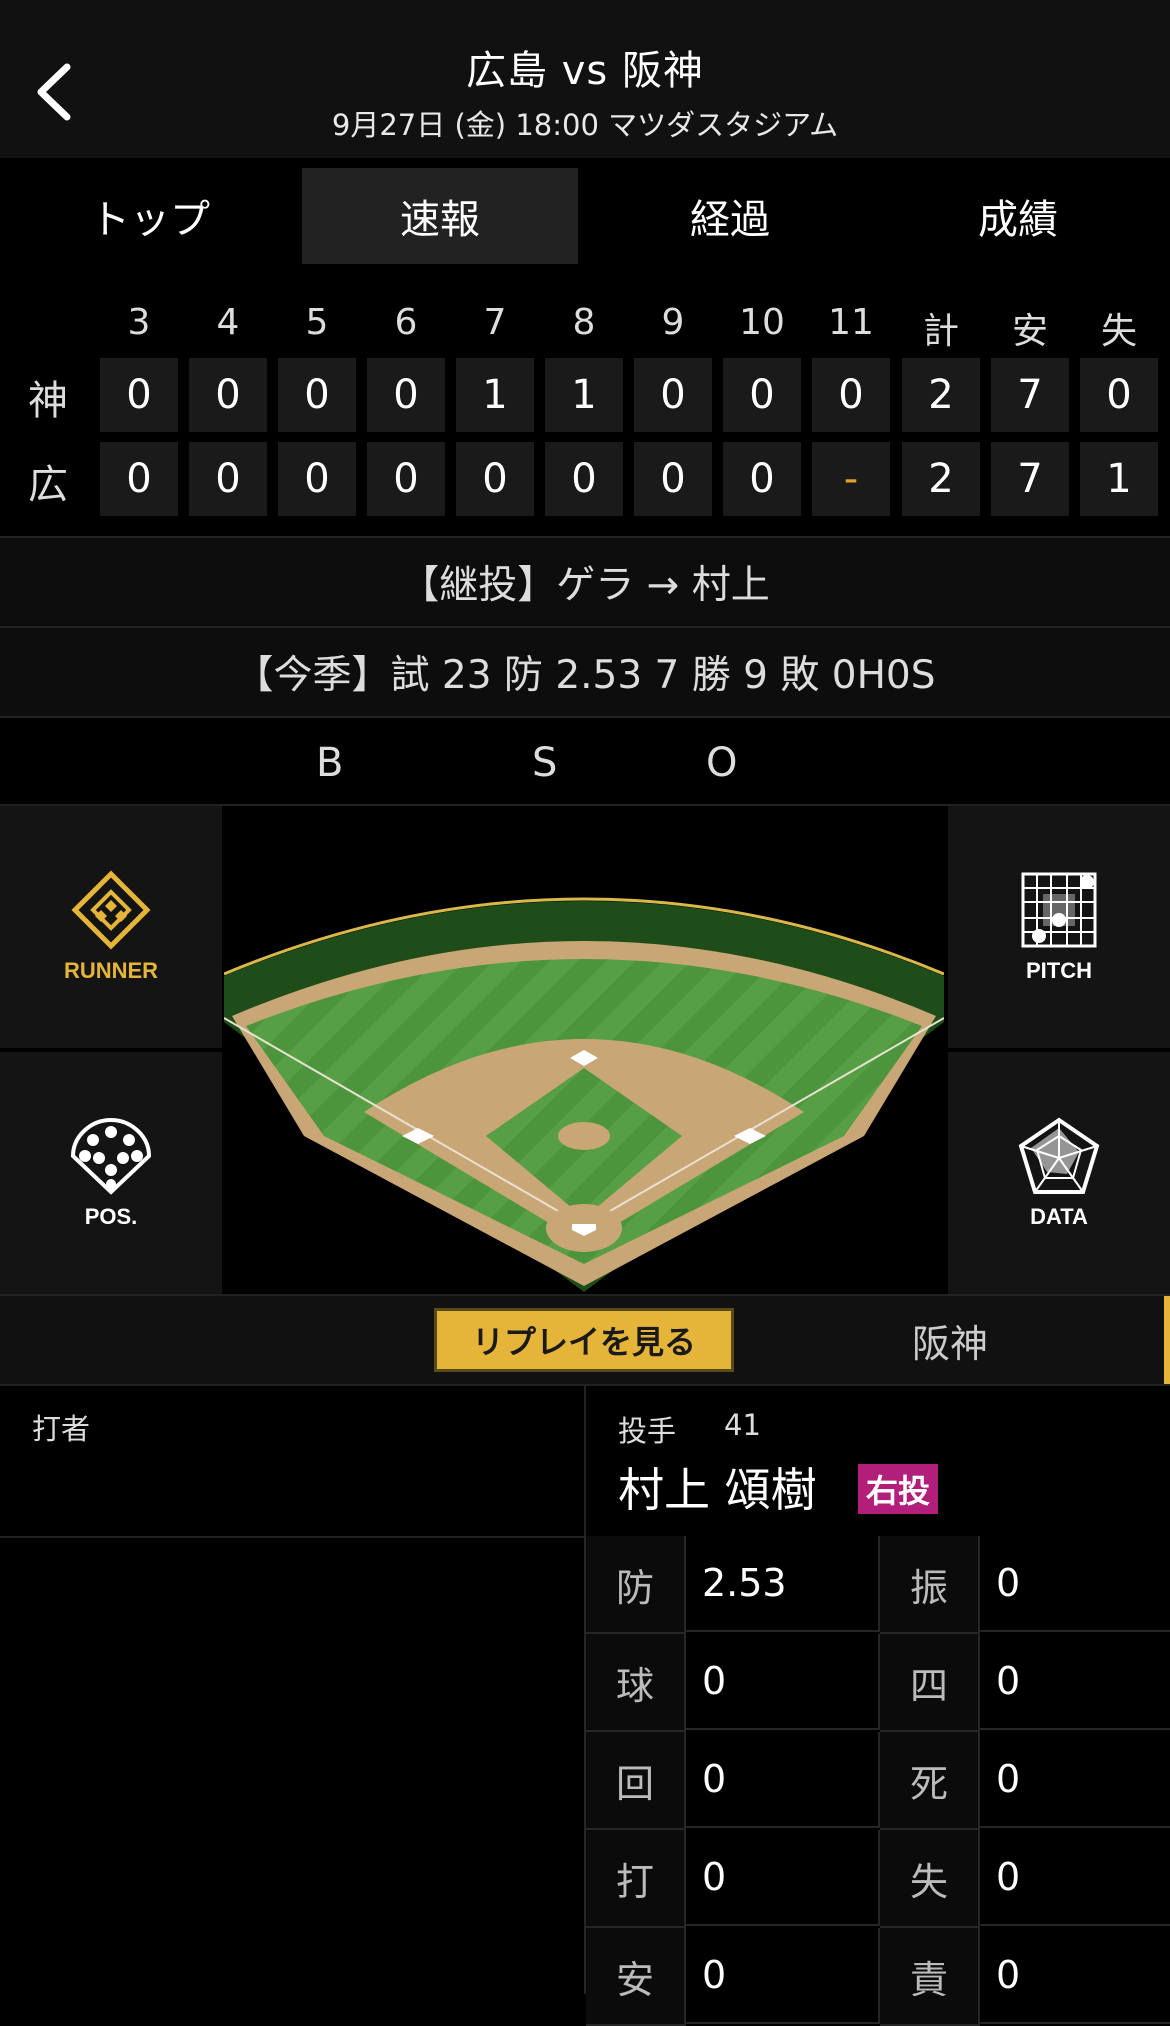 The width and height of the screenshot is (1170, 2026). Describe the element at coordinates (950, 1340) in the screenshot. I see `team-tab-hanshin: 阪神` at that location.